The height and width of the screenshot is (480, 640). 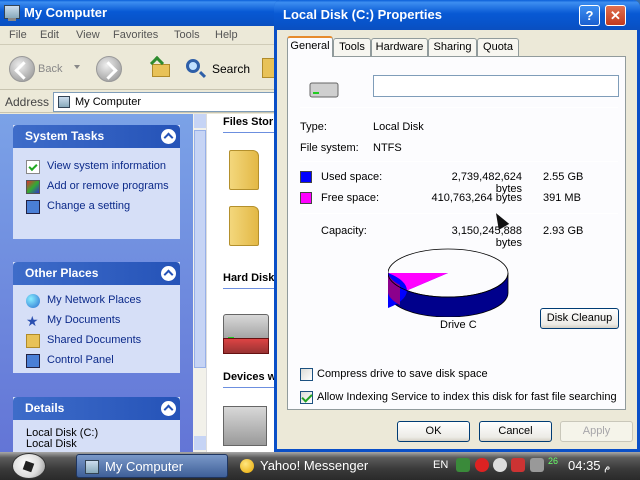 What do you see at coordinates (440, 465) in the screenshot?
I see `language-indicator: EN` at bounding box center [440, 465].